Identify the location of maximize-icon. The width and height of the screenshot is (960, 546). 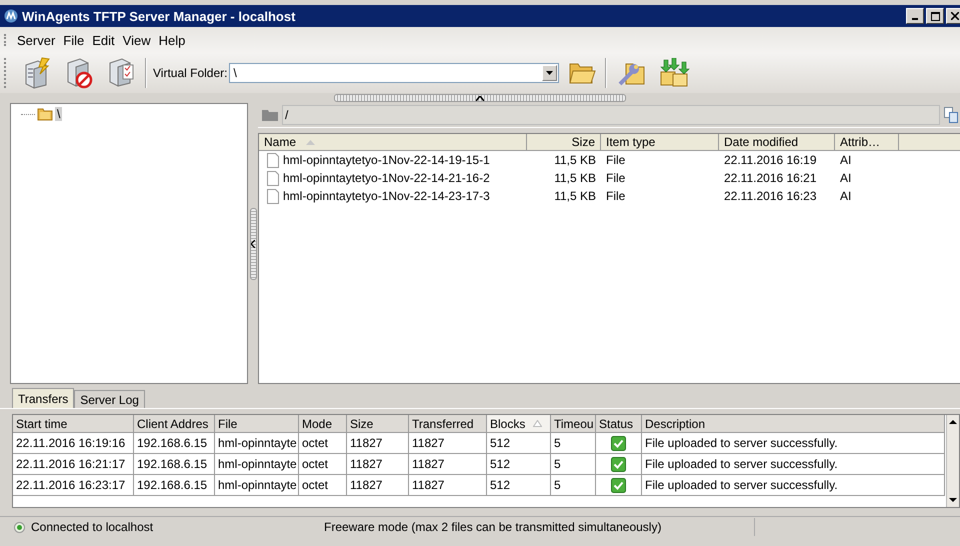
(935, 16).